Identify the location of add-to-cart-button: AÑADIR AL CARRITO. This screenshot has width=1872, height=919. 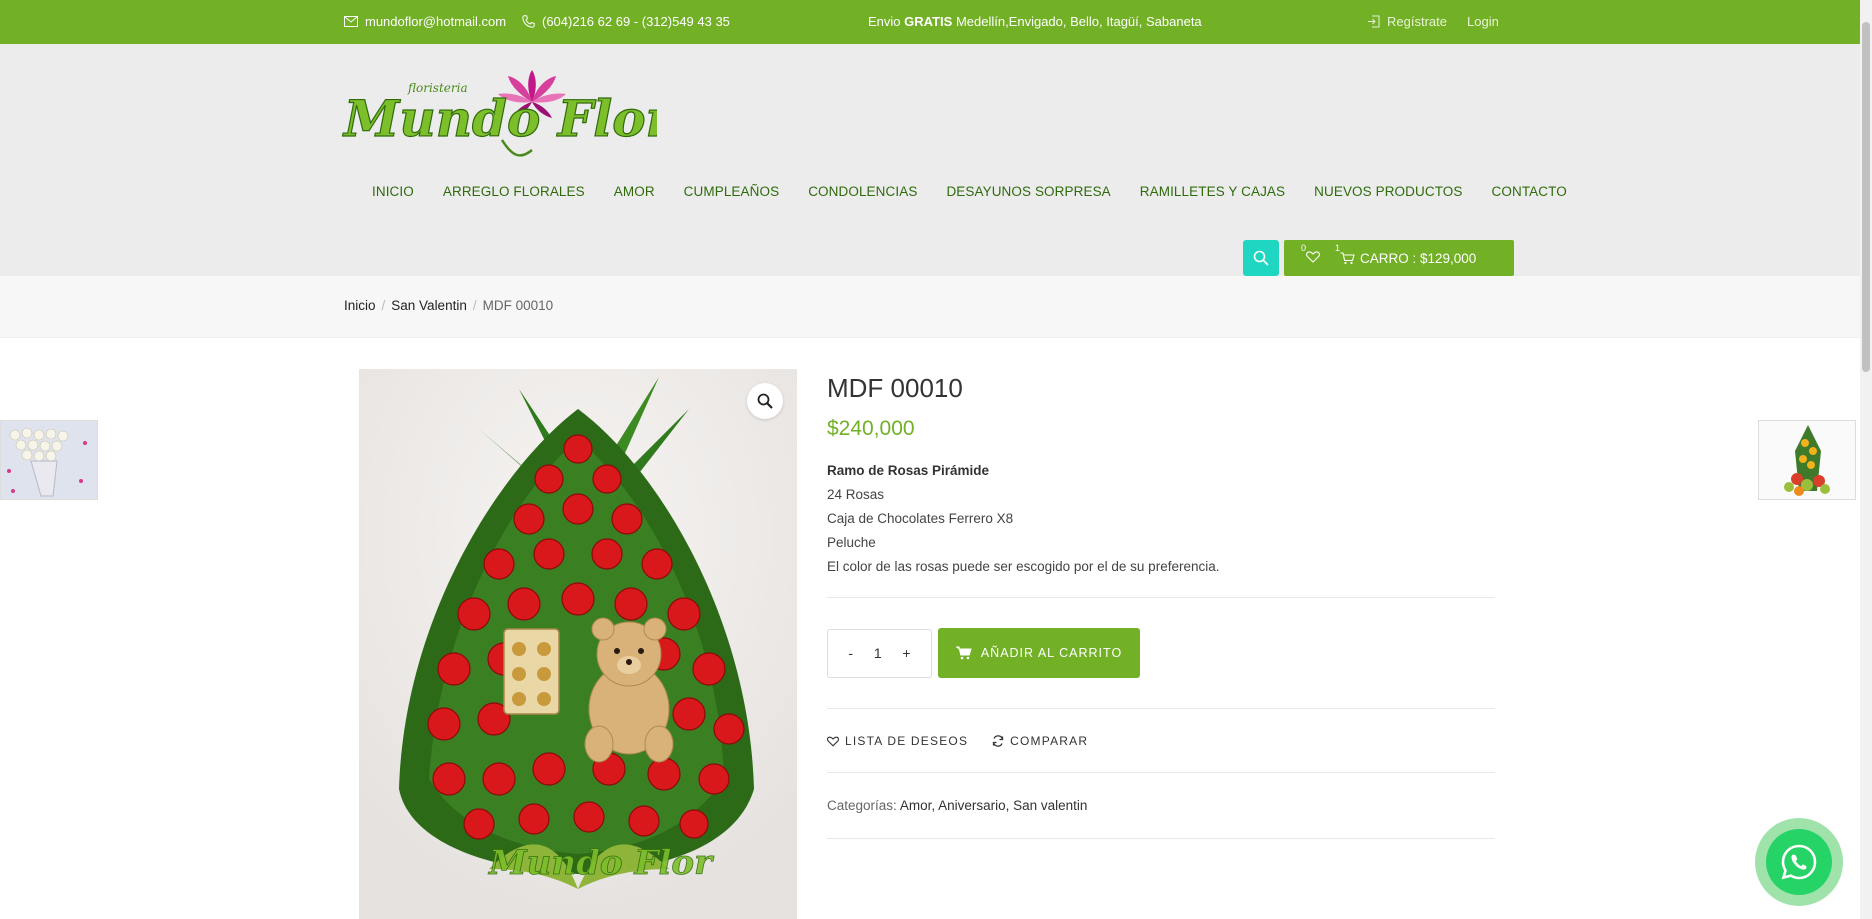
(1039, 653).